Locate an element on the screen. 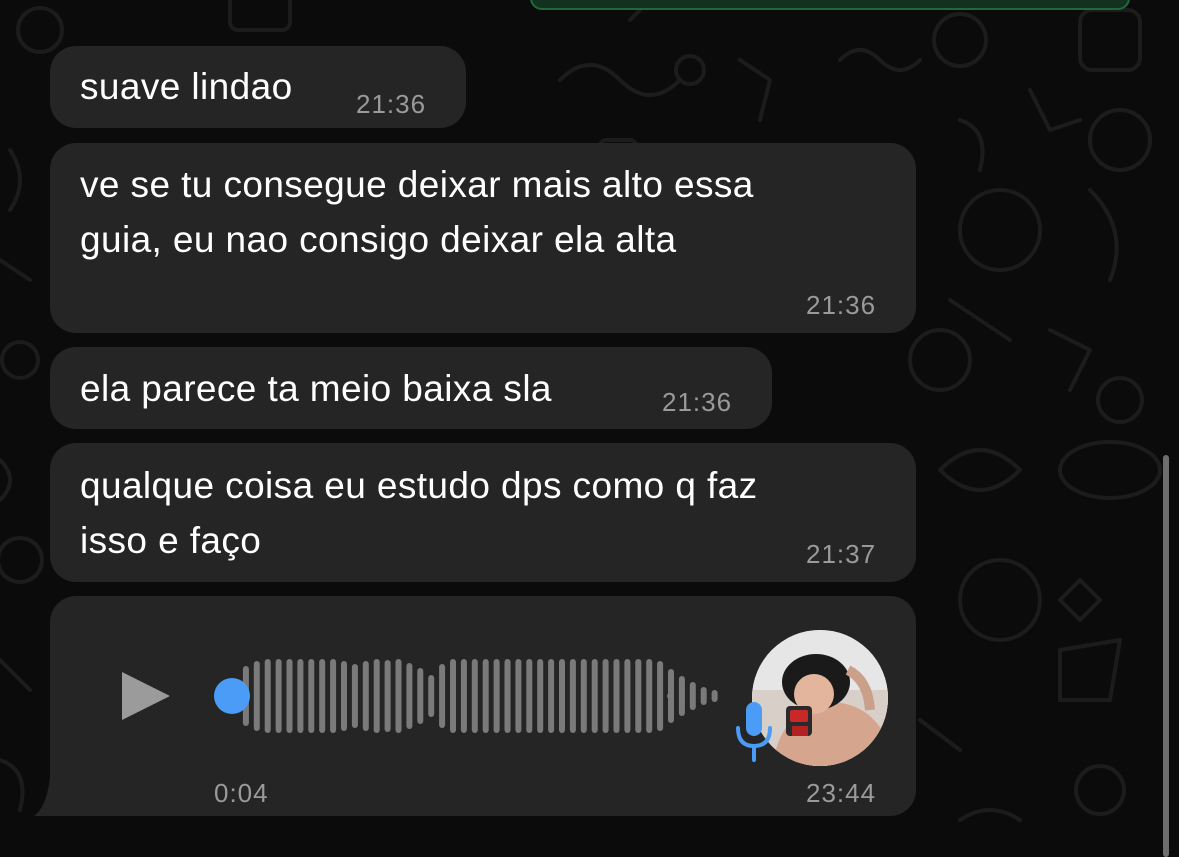  message-text: ela parece ta meio baixa sla is located at coordinates (316, 388).